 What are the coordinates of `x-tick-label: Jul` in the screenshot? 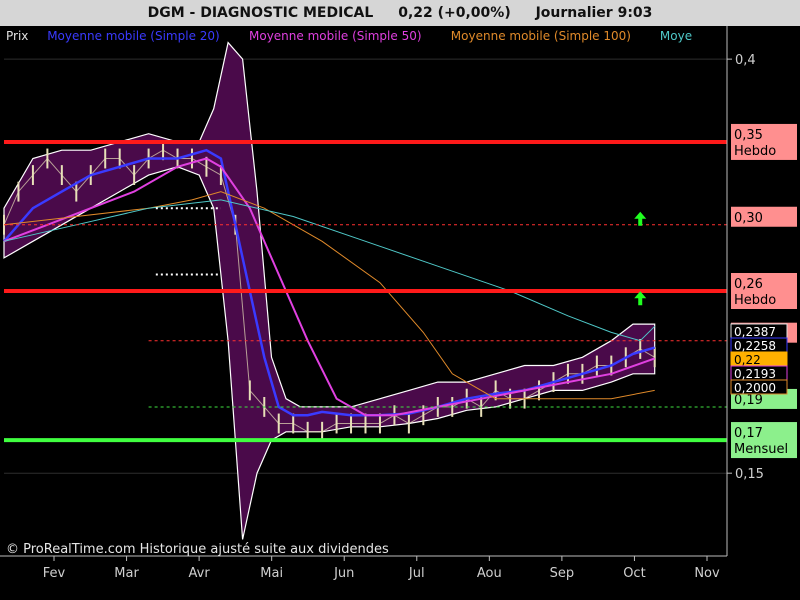 It's located at (416, 573).